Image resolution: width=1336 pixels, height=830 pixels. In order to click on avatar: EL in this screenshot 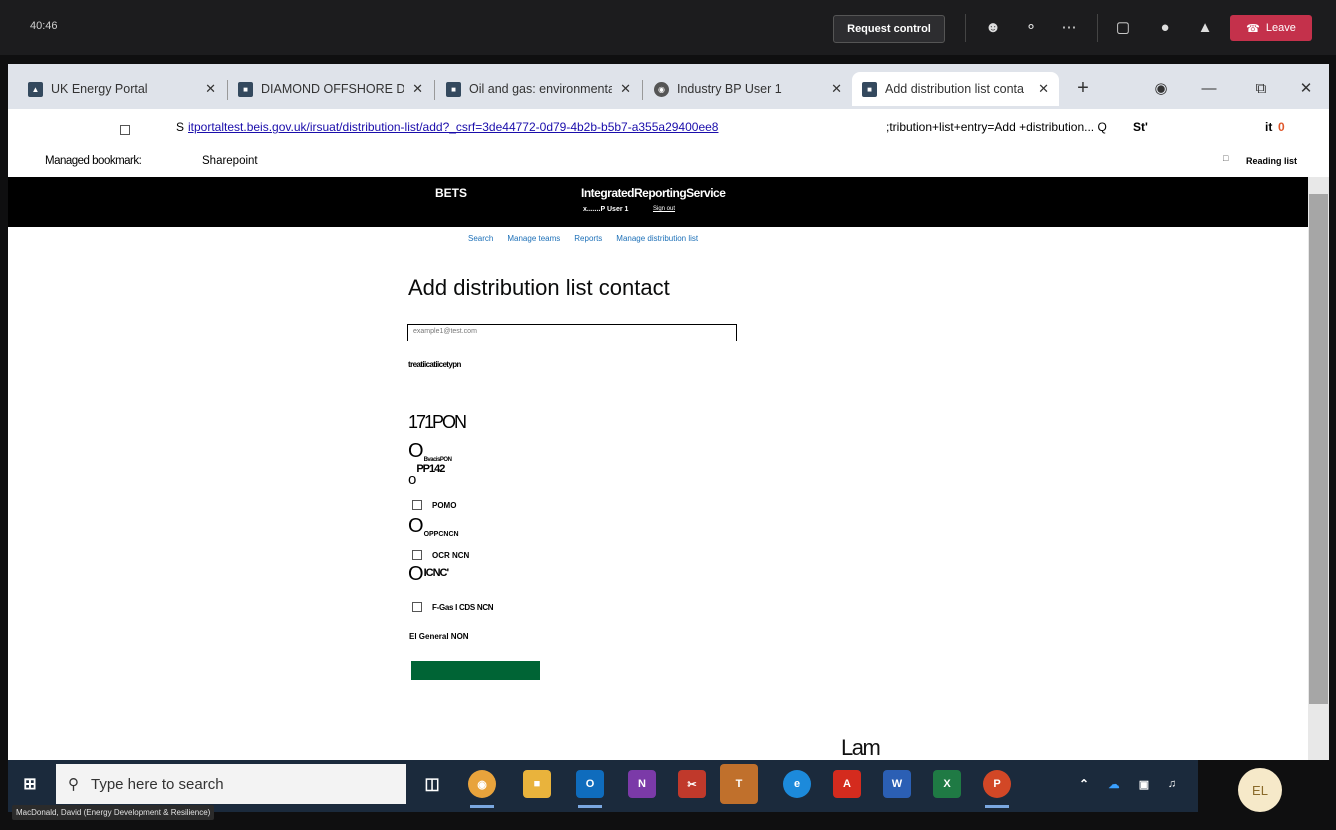, I will do `click(1260, 790)`.